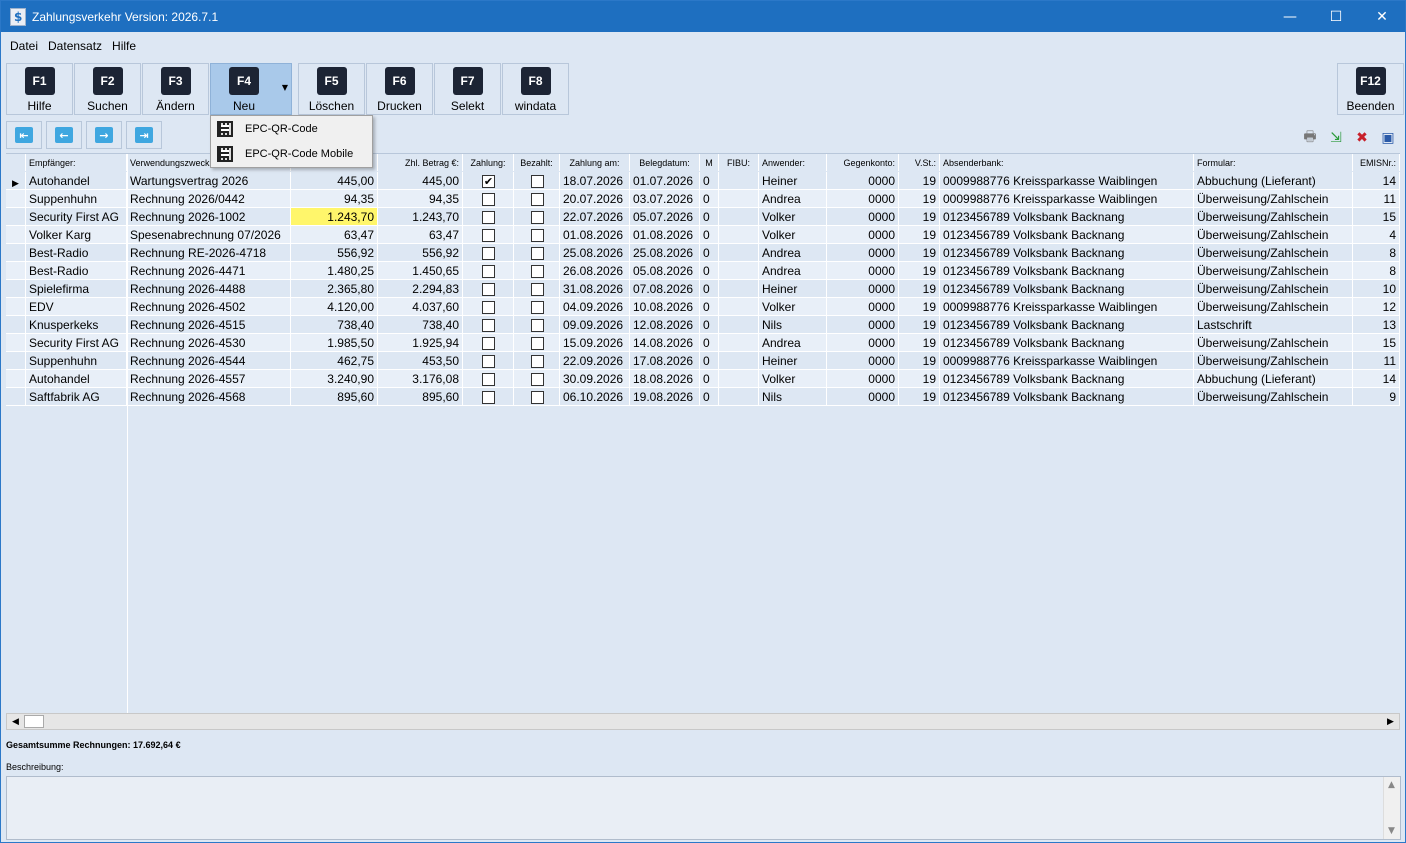 This screenshot has height=843, width=1406. What do you see at coordinates (144, 135) in the screenshot?
I see `last-record-button: ⇥` at bounding box center [144, 135].